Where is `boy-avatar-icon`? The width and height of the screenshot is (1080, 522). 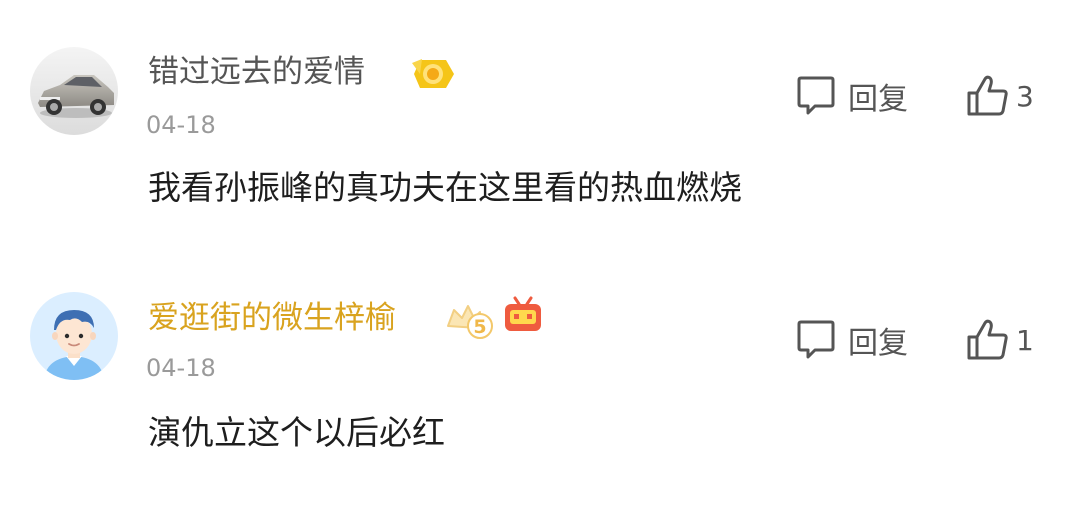
boy-avatar-icon is located at coordinates (74, 336).